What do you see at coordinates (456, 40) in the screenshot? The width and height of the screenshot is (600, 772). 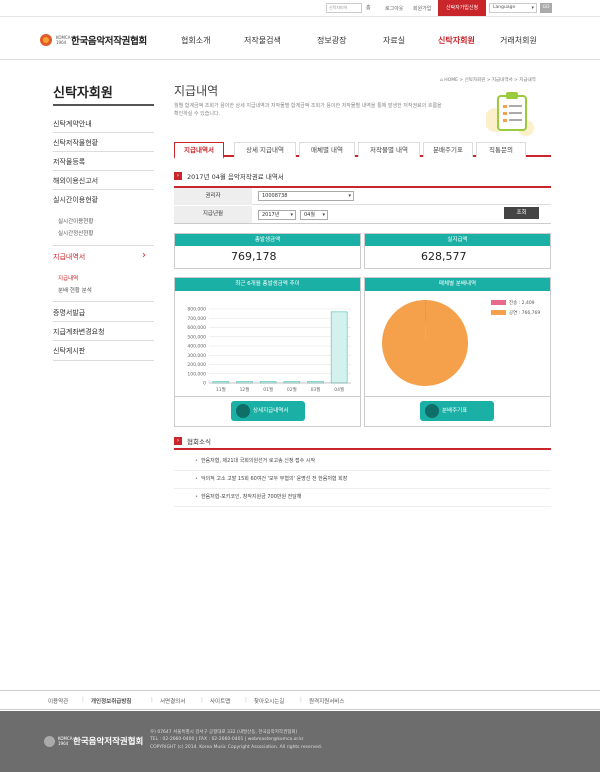 I see `nav-trust-member: 신탁자회원` at bounding box center [456, 40].